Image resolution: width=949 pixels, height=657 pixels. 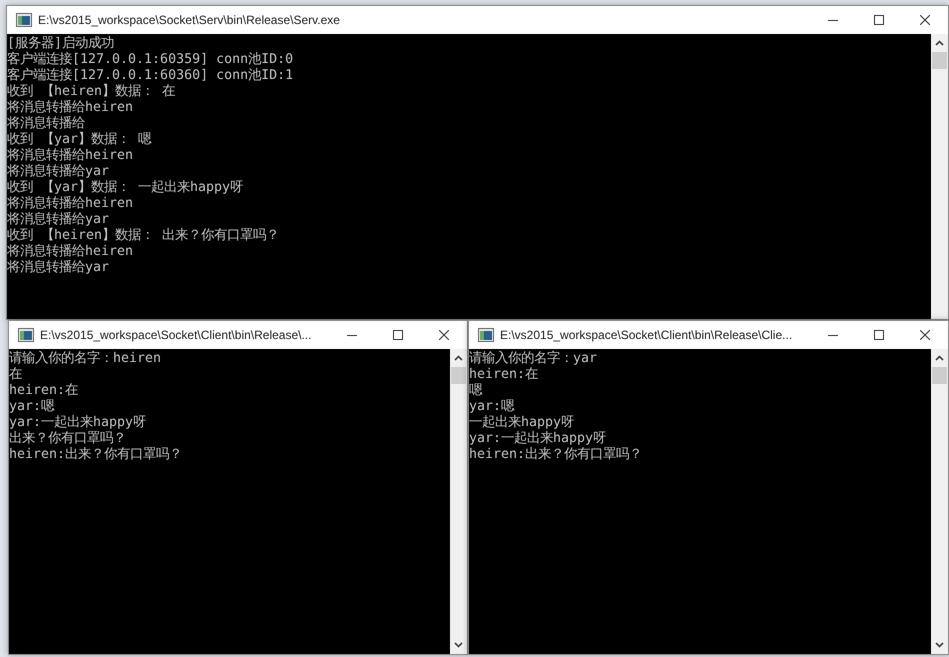 What do you see at coordinates (150, 76) in the screenshot?
I see `console-line: 客户端连接[127.0.0.1:60360] conn池ID:1` at bounding box center [150, 76].